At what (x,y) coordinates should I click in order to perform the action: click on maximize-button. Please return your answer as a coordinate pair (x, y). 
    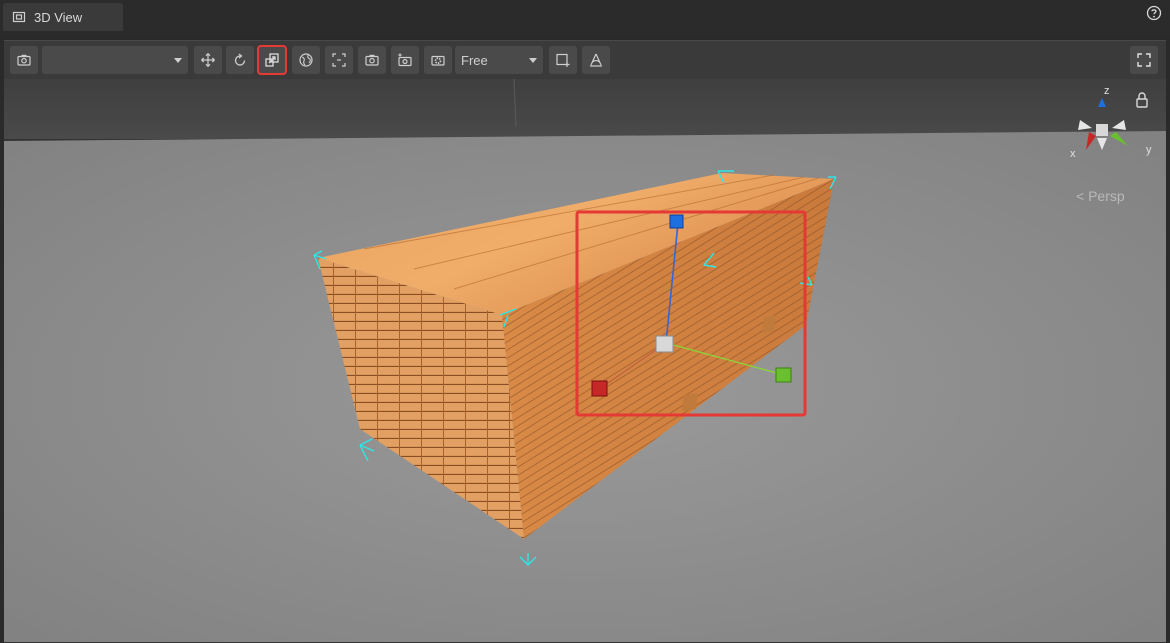
    Looking at the image, I should click on (1144, 60).